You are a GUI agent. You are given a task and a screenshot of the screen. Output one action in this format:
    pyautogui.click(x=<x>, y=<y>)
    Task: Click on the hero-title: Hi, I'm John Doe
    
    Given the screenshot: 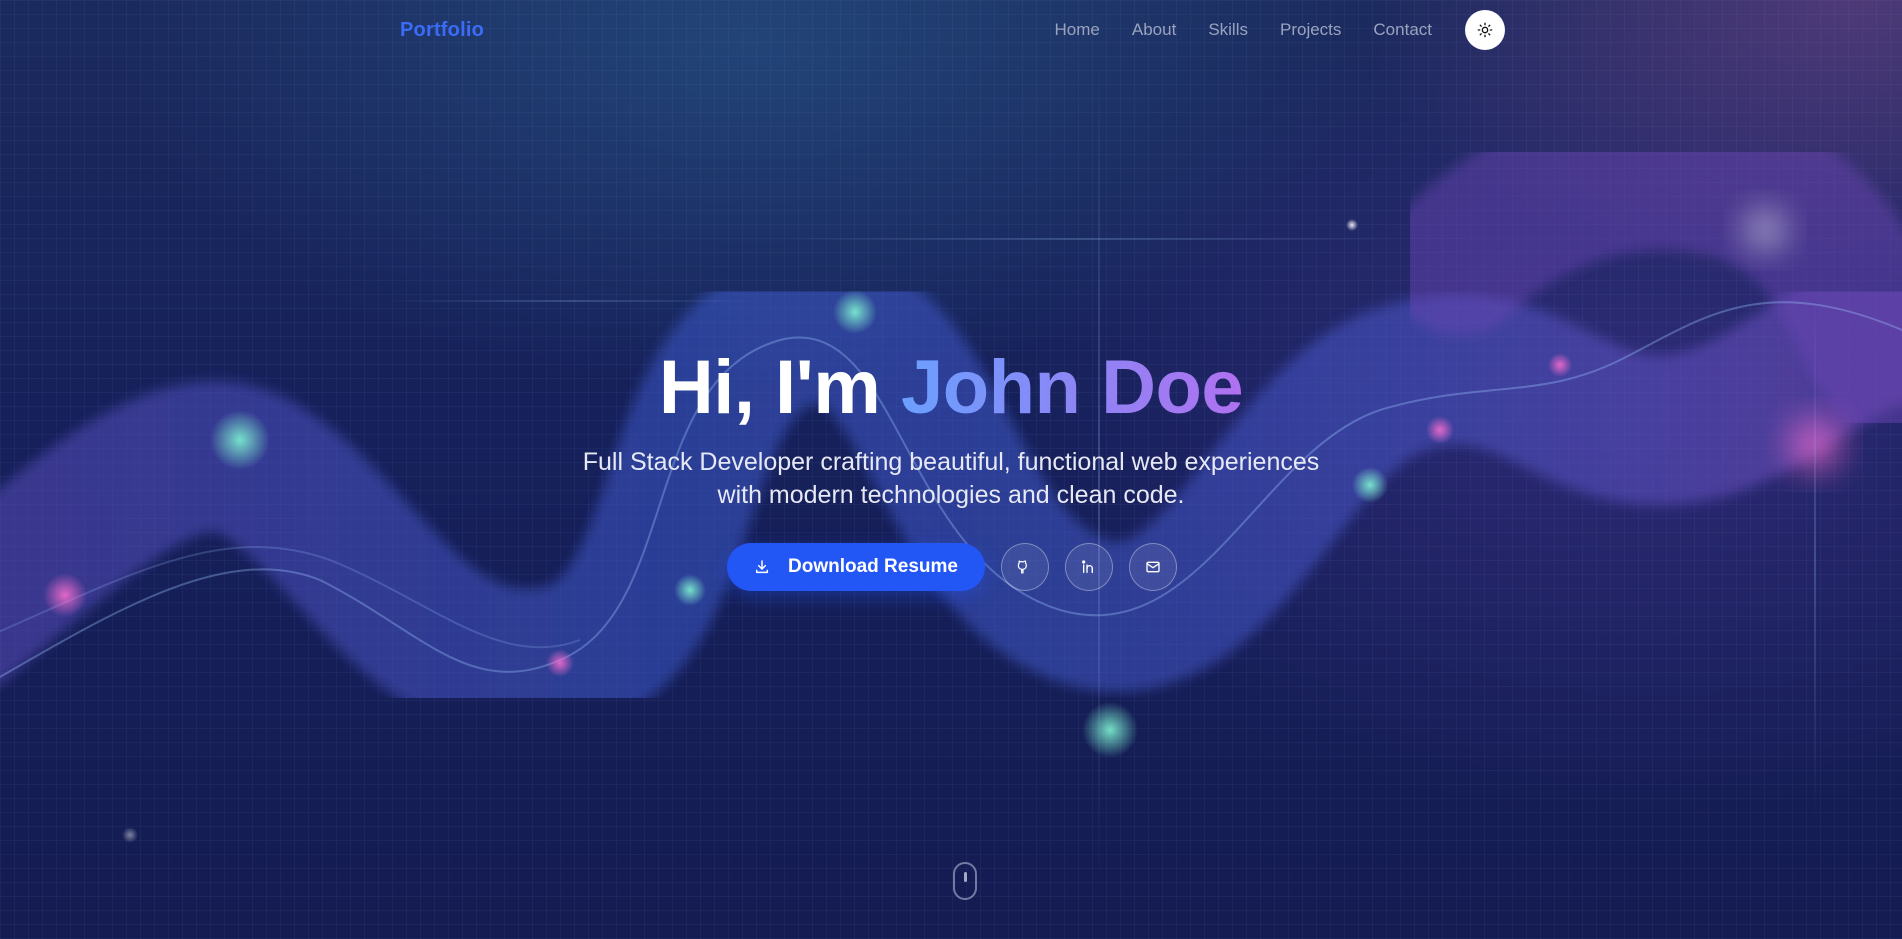 What is the action you would take?
    pyautogui.click(x=951, y=388)
    